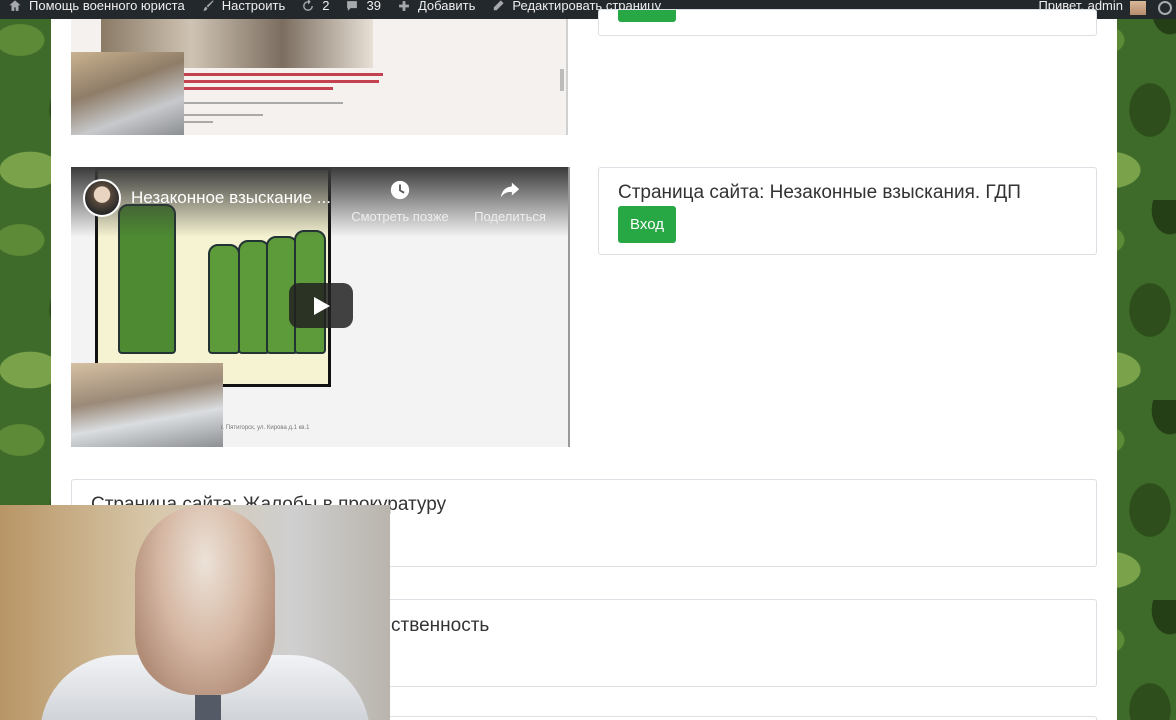 Image resolution: width=1176 pixels, height=720 pixels. What do you see at coordinates (647, 224) in the screenshot?
I see `login-button: Вход` at bounding box center [647, 224].